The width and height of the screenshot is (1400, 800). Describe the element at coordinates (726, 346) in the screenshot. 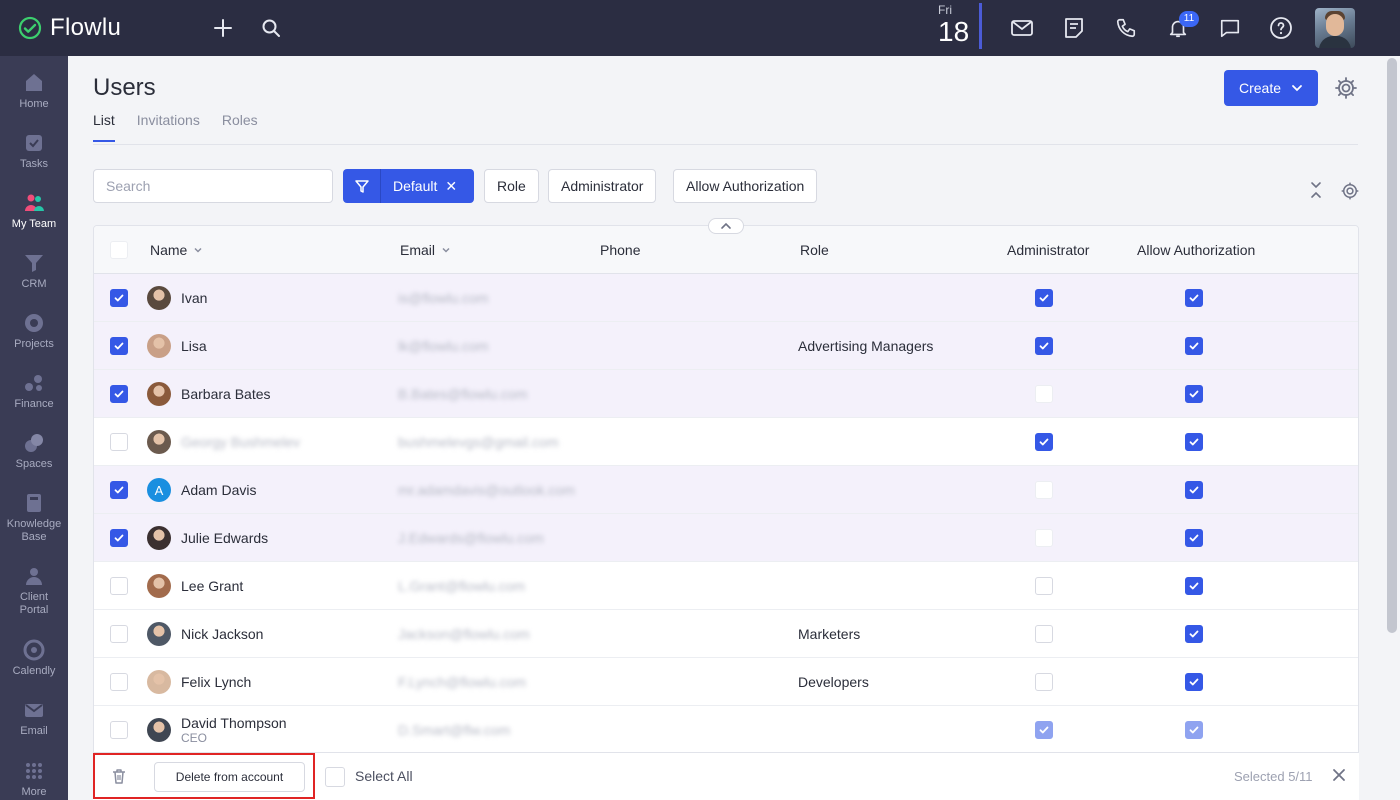

I see `table-row: Lisa lk@flowlu.com Advertising Managers` at that location.